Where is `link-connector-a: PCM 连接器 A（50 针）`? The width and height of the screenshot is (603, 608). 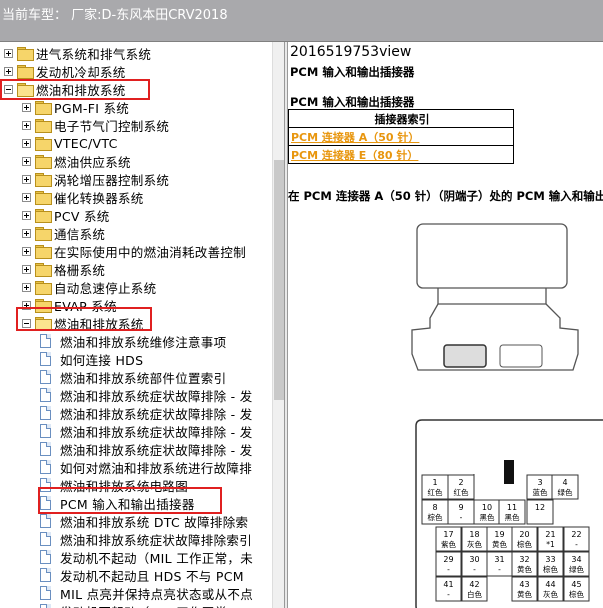
link-connector-a: PCM 连接器 A（50 针） is located at coordinates (355, 137).